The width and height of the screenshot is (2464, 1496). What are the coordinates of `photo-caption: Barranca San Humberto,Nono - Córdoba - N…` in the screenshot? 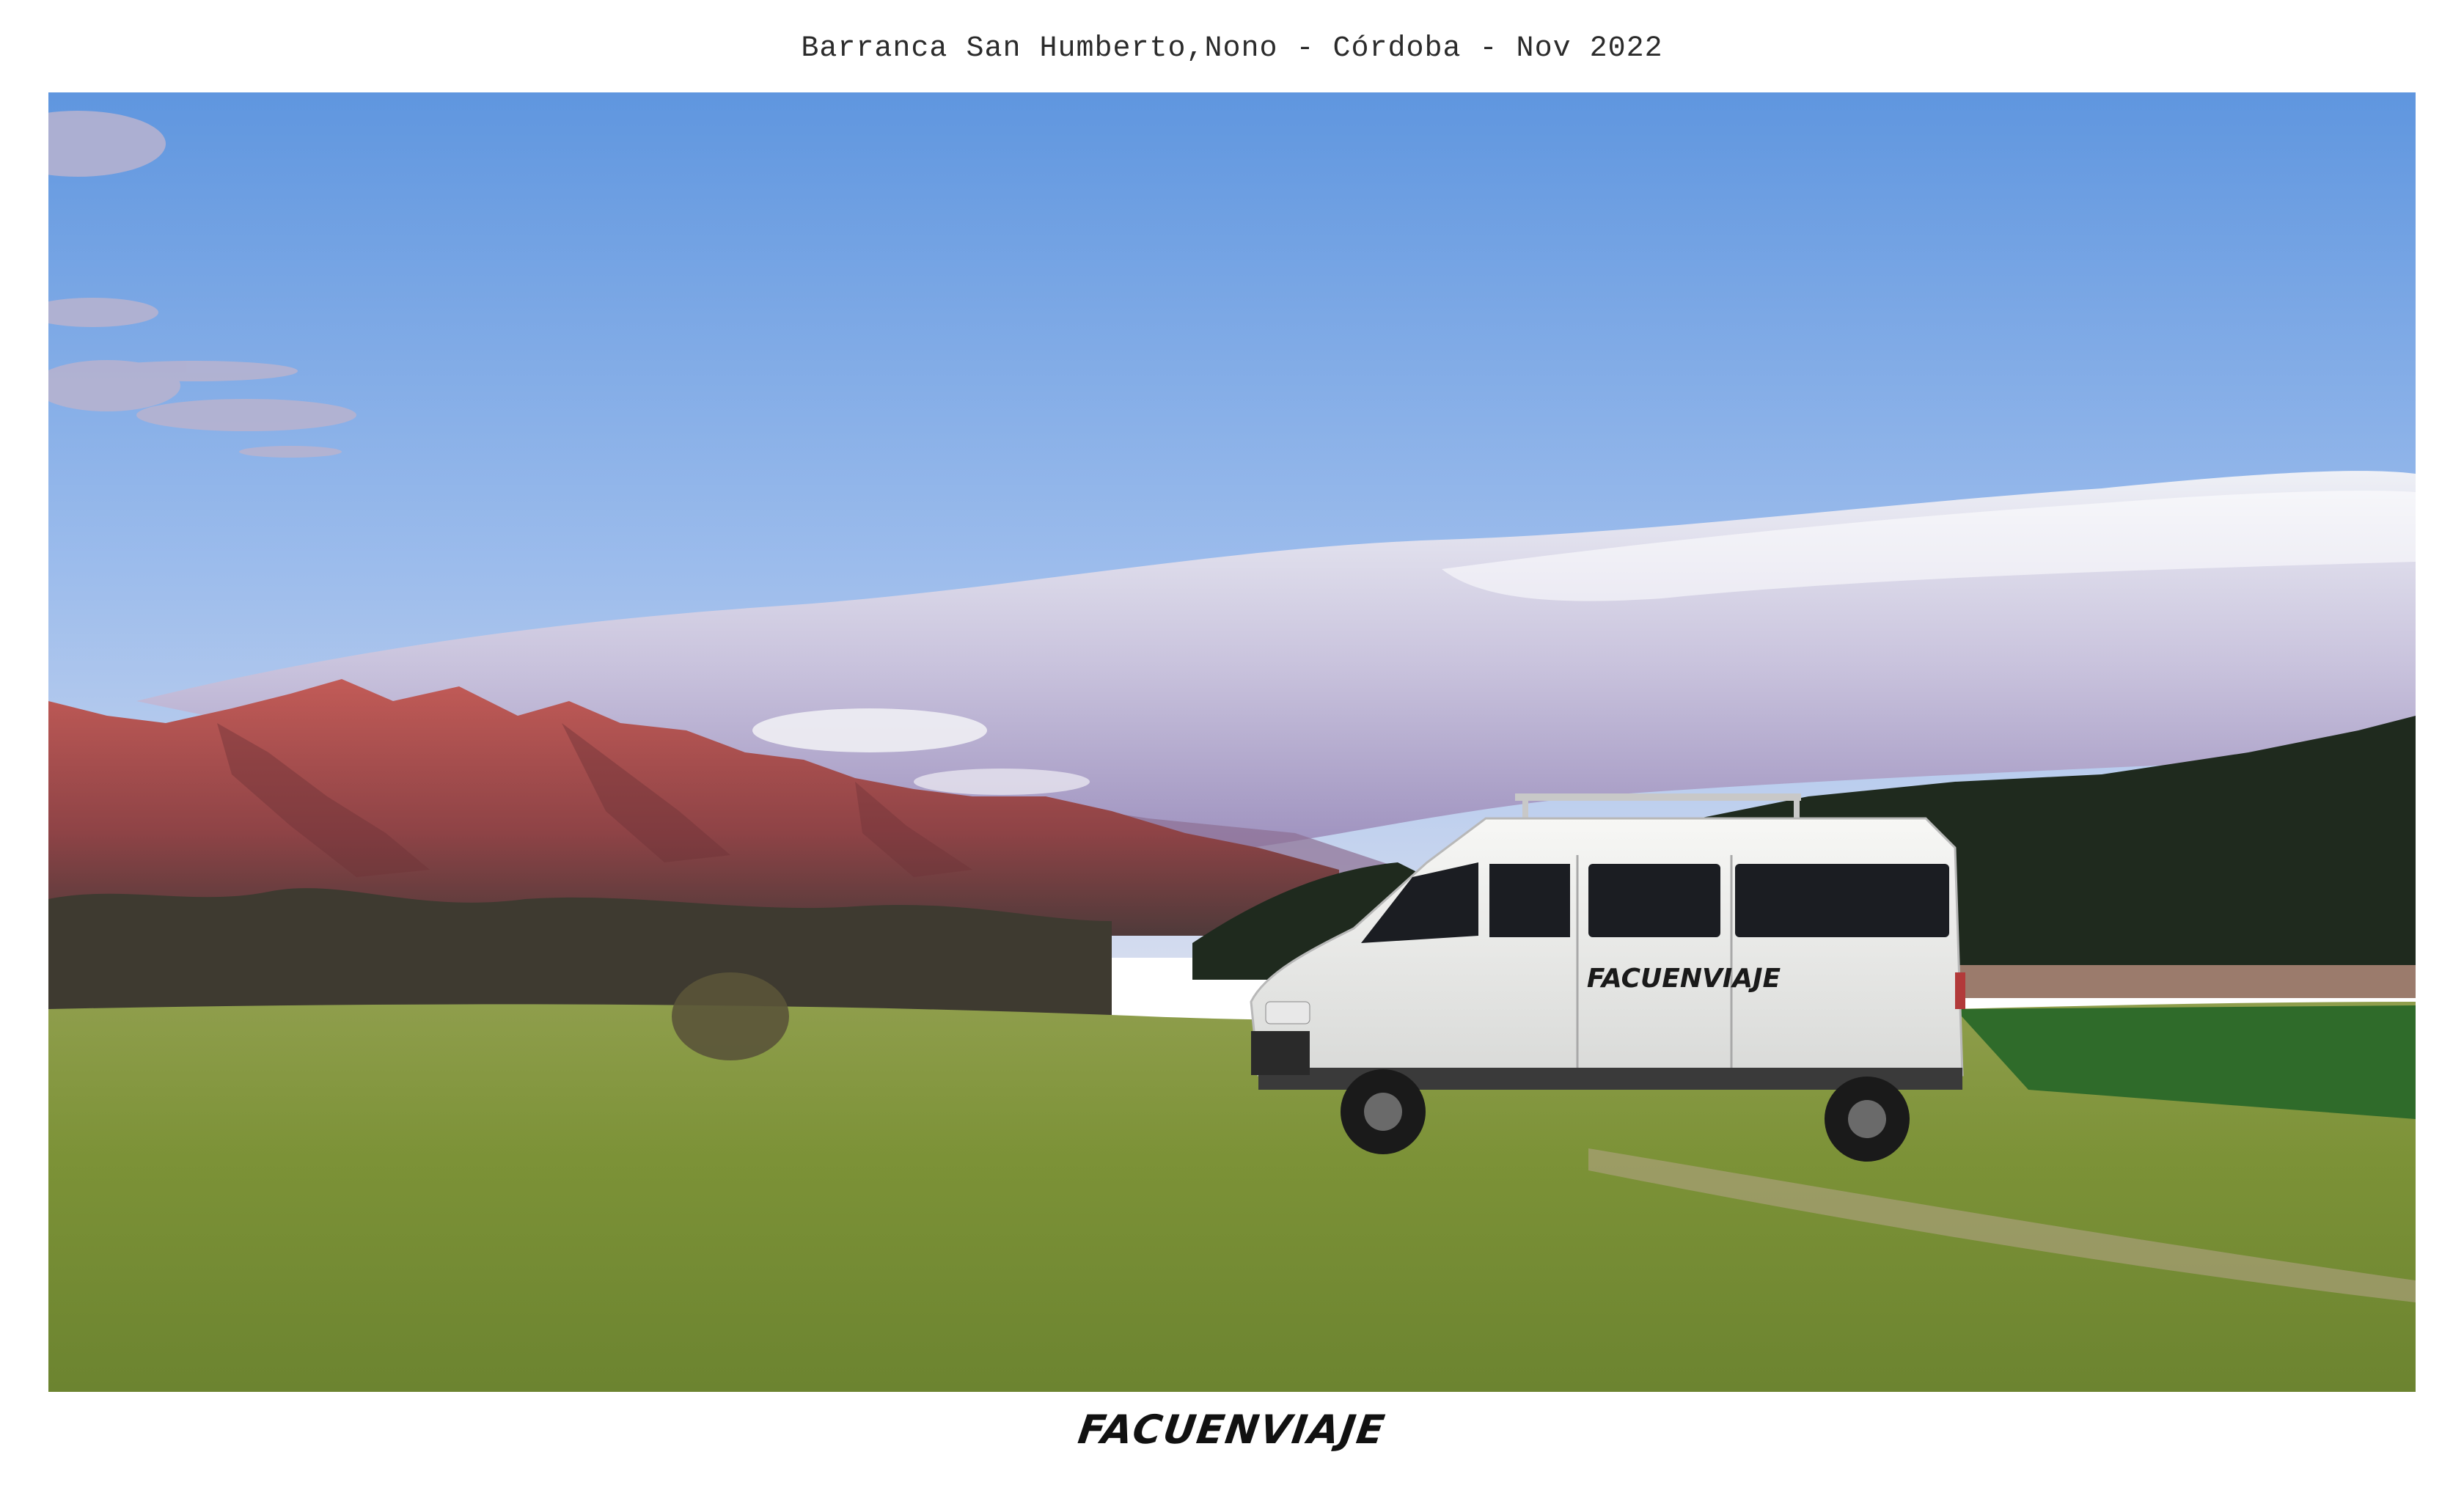 It's located at (1232, 48).